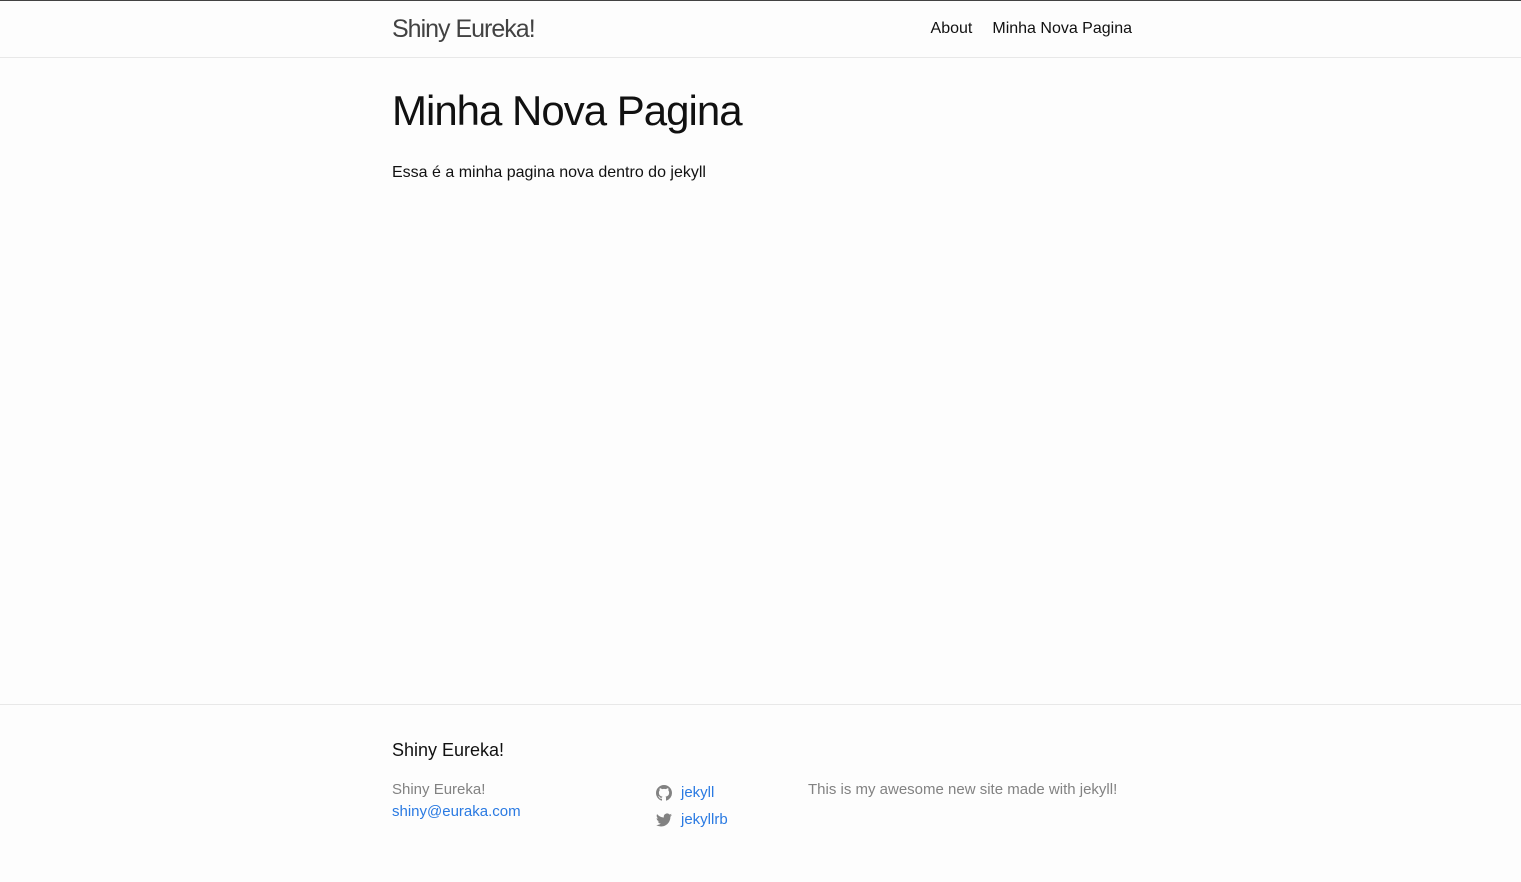  I want to click on footer-contact: Shiny Eureka! shiny@euraka.com, so click(456, 801).